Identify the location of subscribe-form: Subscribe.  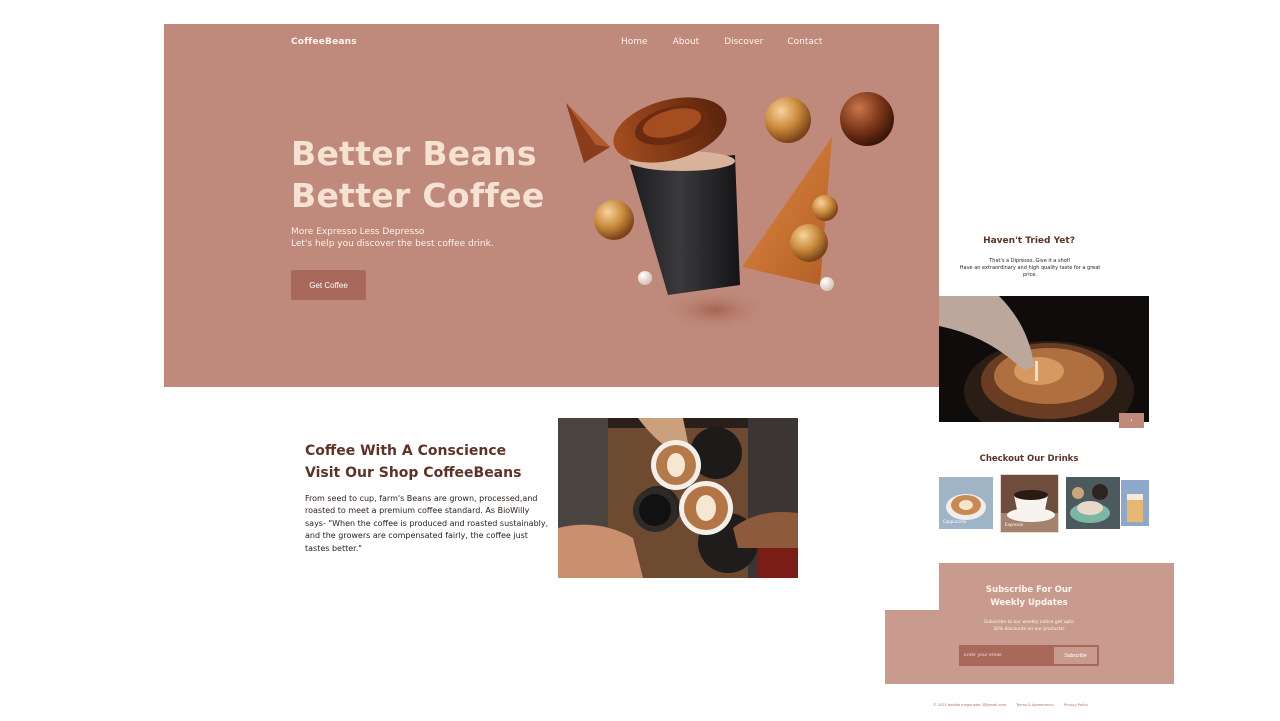
(1029, 655).